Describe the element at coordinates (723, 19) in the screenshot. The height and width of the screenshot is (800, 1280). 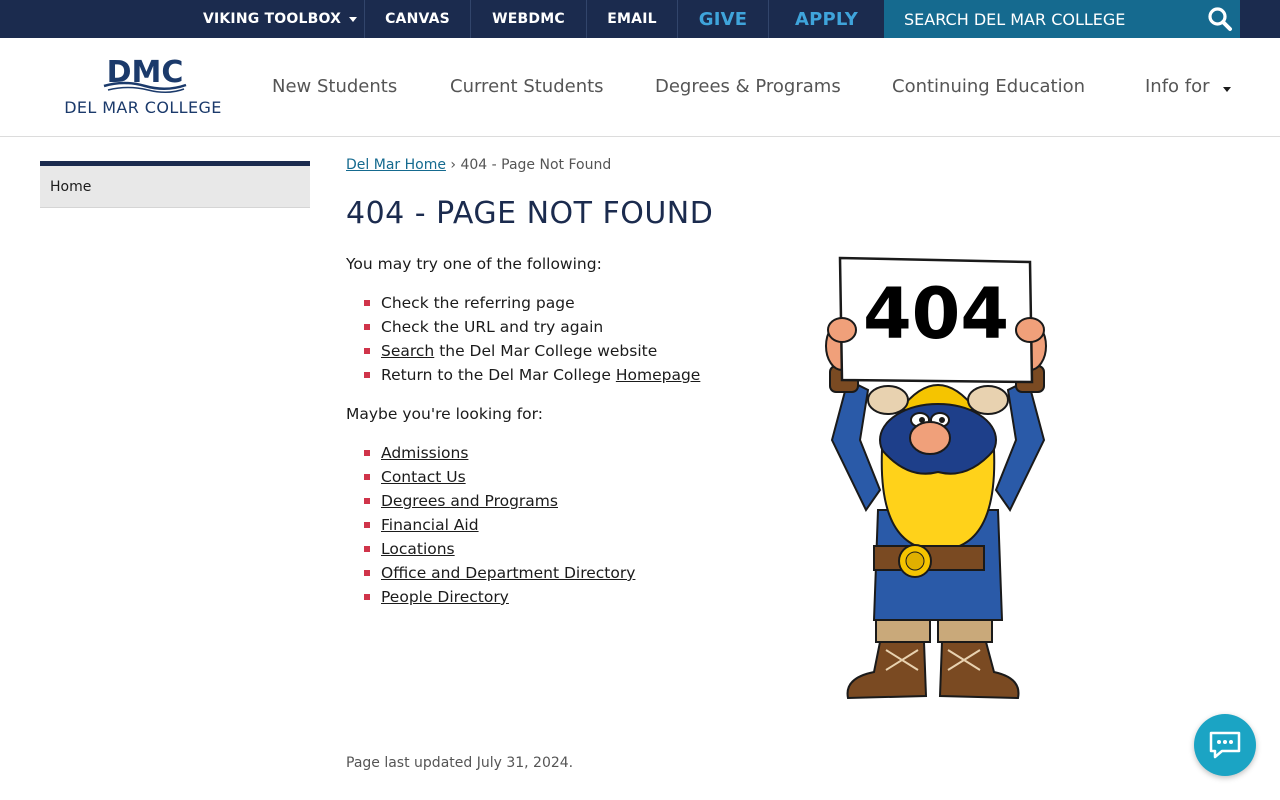
I see `give-link: GIVE` at that location.